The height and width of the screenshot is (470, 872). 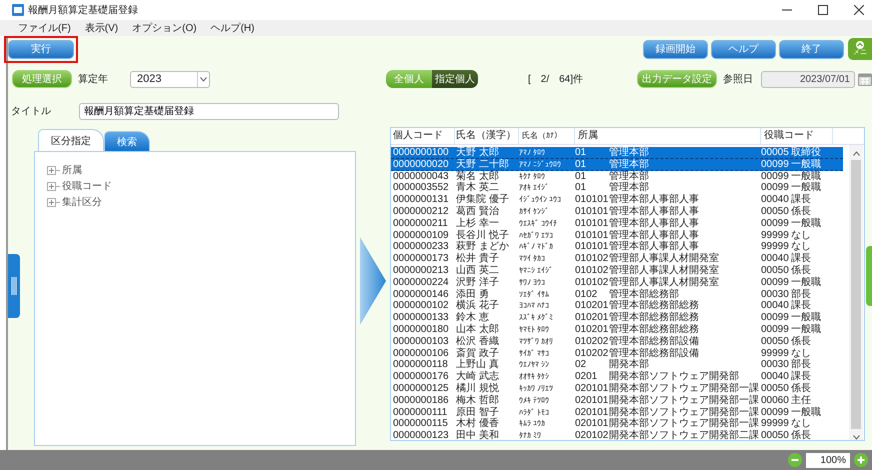 What do you see at coordinates (617, 400) in the screenshot?
I see `table-row: 0000000186 梅木 哲郎 ｳﾒｷ ﾃﾂﾛｳ 020101開発本部ソフトウェア開発部一課 00060 主任` at bounding box center [617, 400].